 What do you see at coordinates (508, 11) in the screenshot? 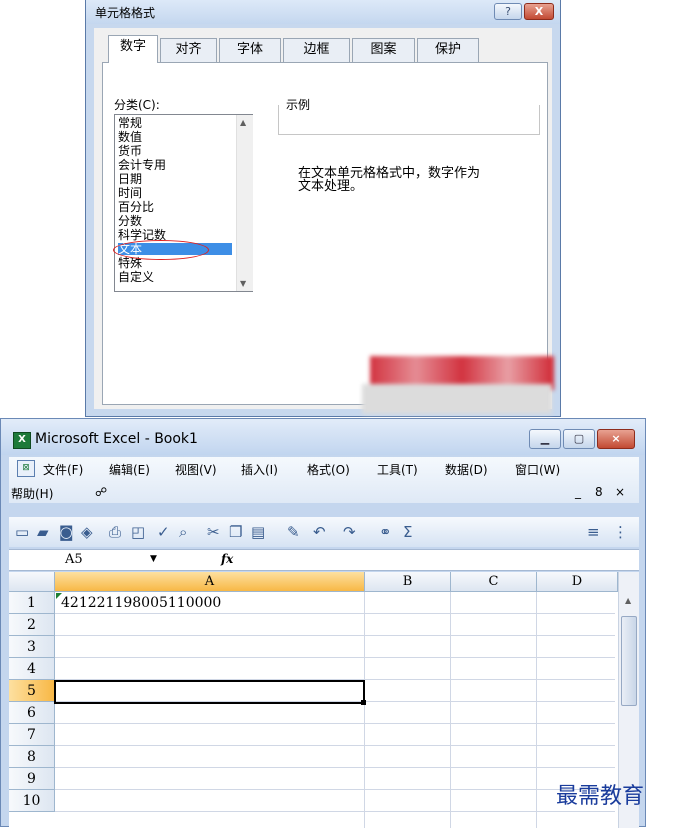
I see `help-button: ?` at bounding box center [508, 11].